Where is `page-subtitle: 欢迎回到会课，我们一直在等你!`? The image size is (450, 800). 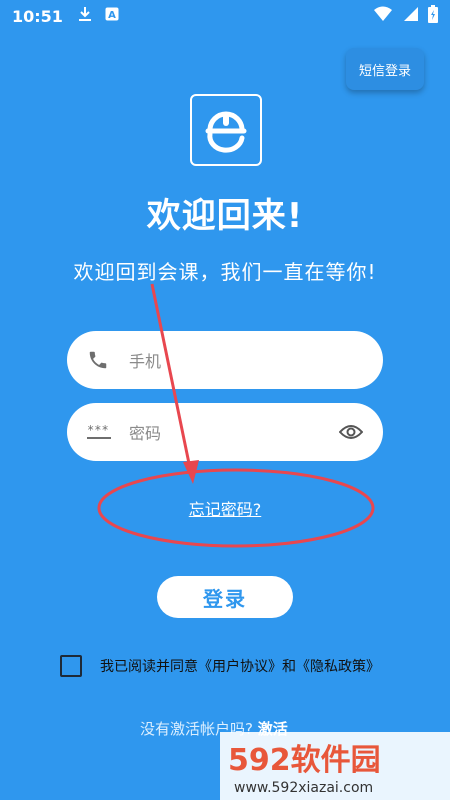 page-subtitle: 欢迎回到会课，我们一直在等你! is located at coordinates (225, 272).